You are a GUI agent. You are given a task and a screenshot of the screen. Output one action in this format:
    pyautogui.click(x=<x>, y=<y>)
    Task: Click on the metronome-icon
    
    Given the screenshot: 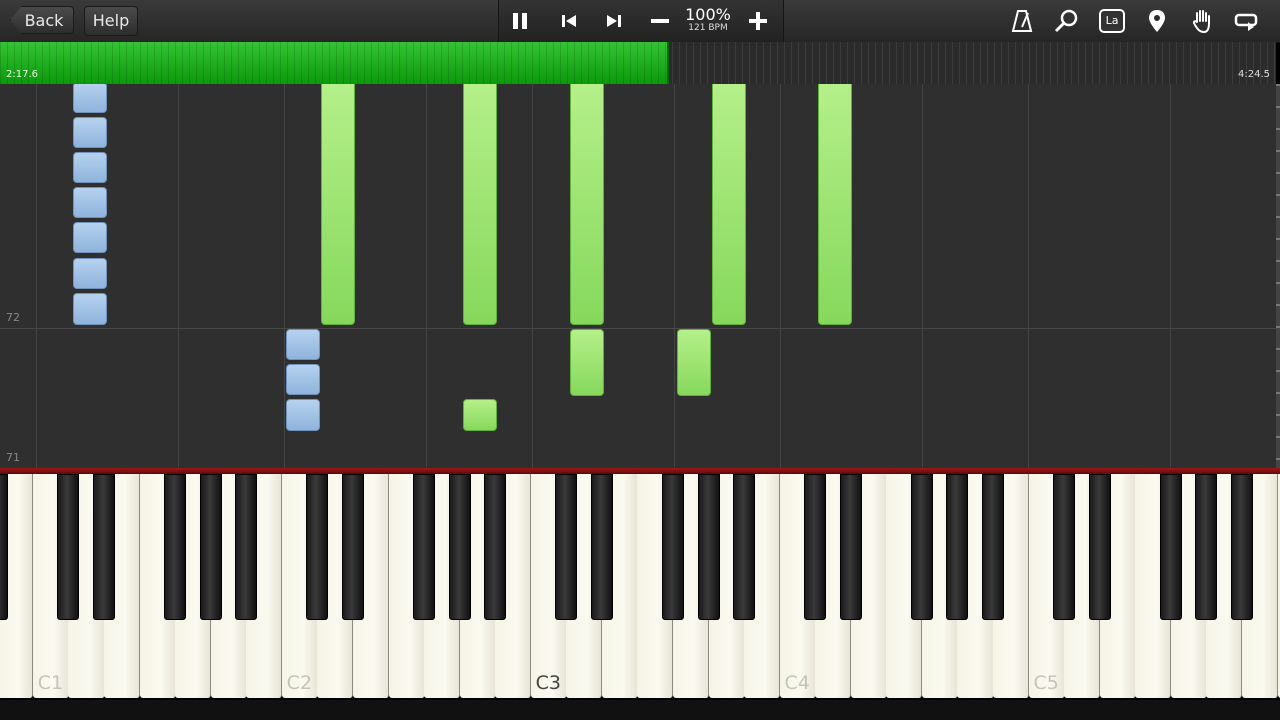 What is the action you would take?
    pyautogui.click(x=1022, y=21)
    